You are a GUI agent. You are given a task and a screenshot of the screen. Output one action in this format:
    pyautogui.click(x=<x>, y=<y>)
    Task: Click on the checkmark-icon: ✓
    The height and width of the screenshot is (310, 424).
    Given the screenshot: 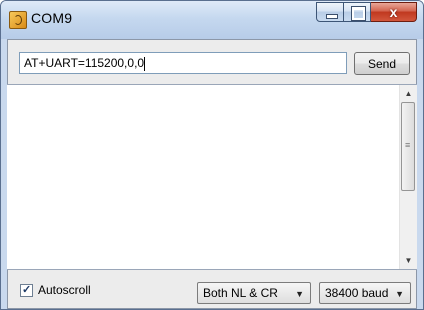 What is the action you would take?
    pyautogui.click(x=27, y=289)
    